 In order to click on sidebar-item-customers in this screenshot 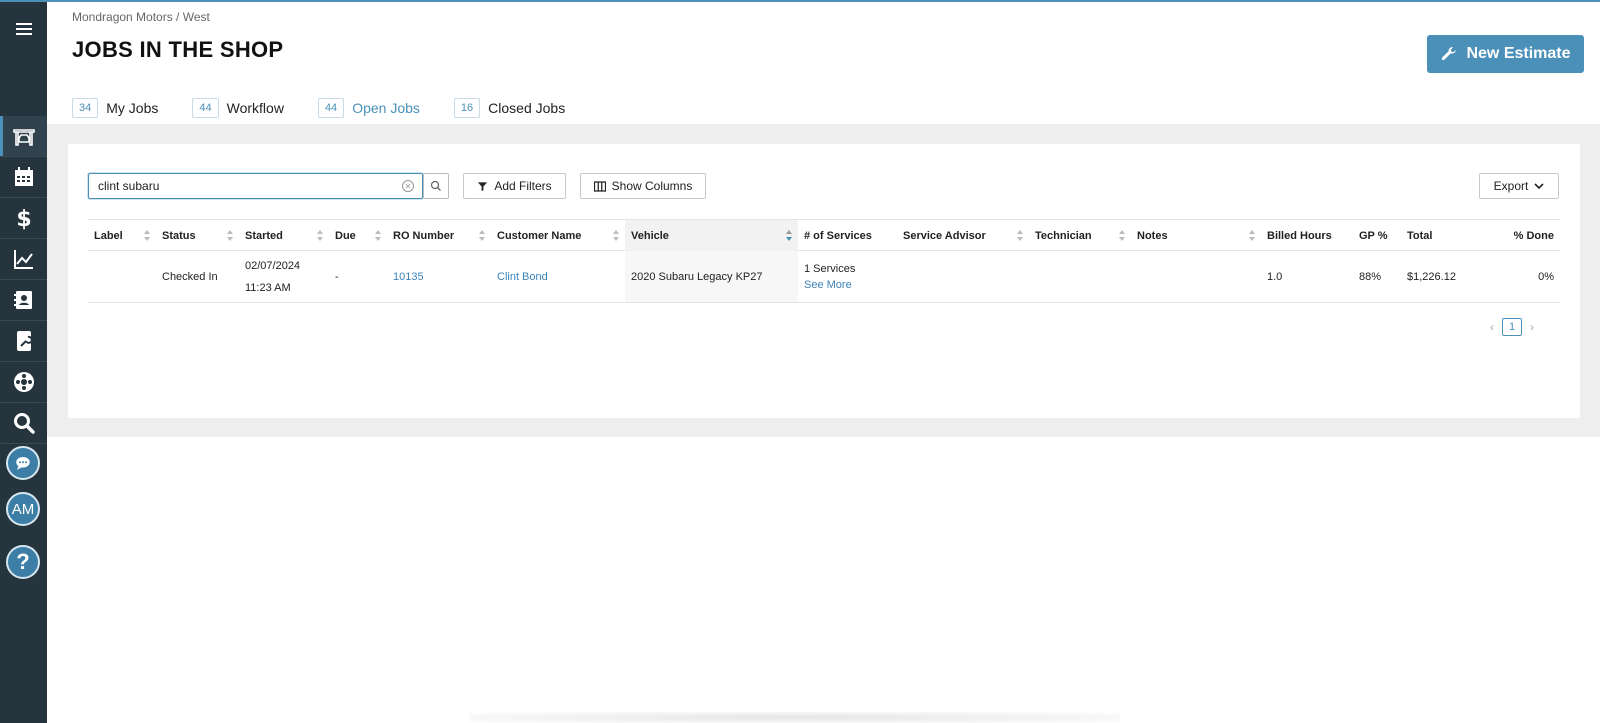, I will do `click(23, 300)`.